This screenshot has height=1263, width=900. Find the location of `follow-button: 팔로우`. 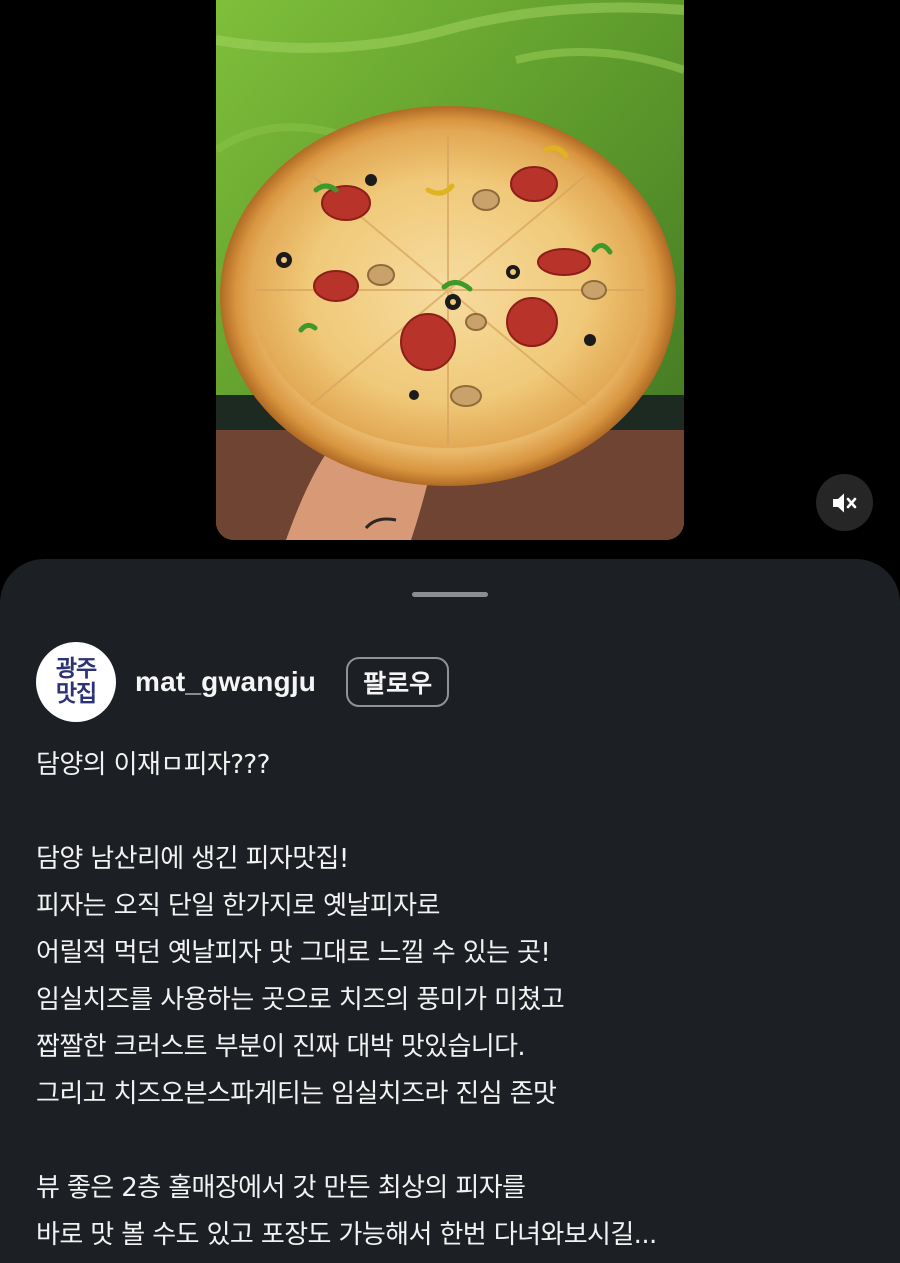

follow-button: 팔로우 is located at coordinates (398, 682).